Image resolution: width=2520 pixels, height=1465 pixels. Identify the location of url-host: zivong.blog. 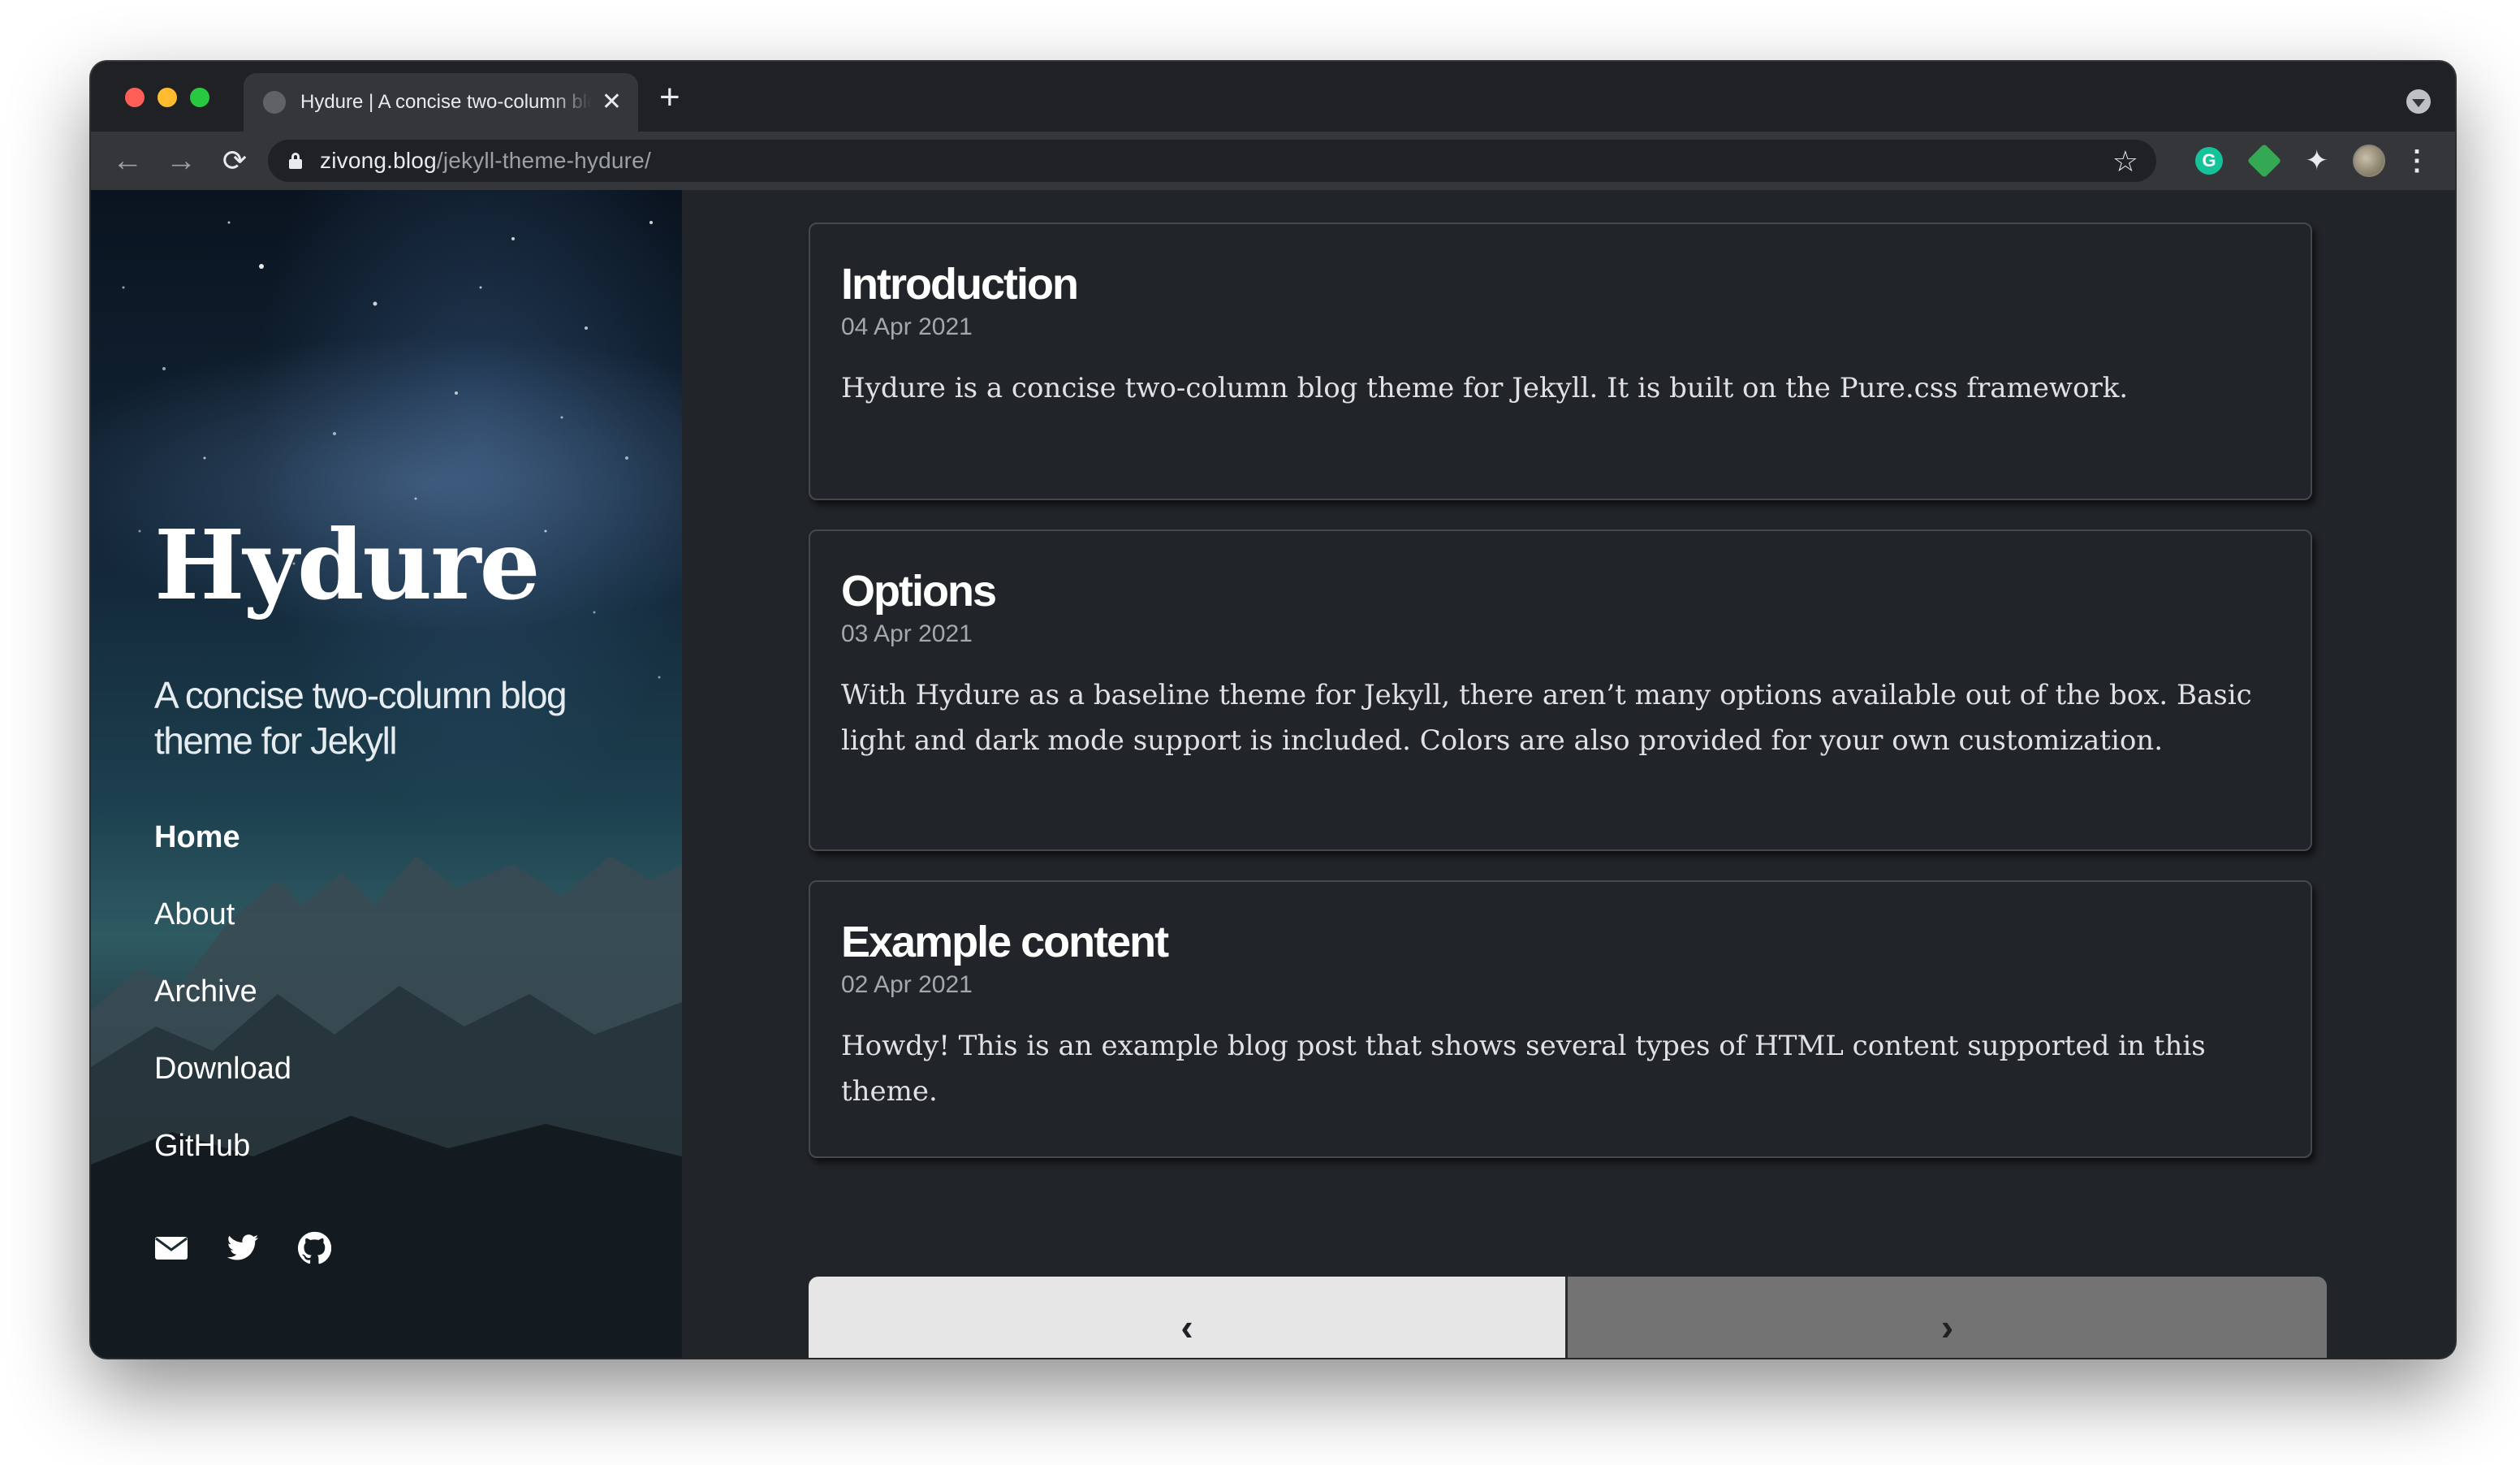
(379, 160).